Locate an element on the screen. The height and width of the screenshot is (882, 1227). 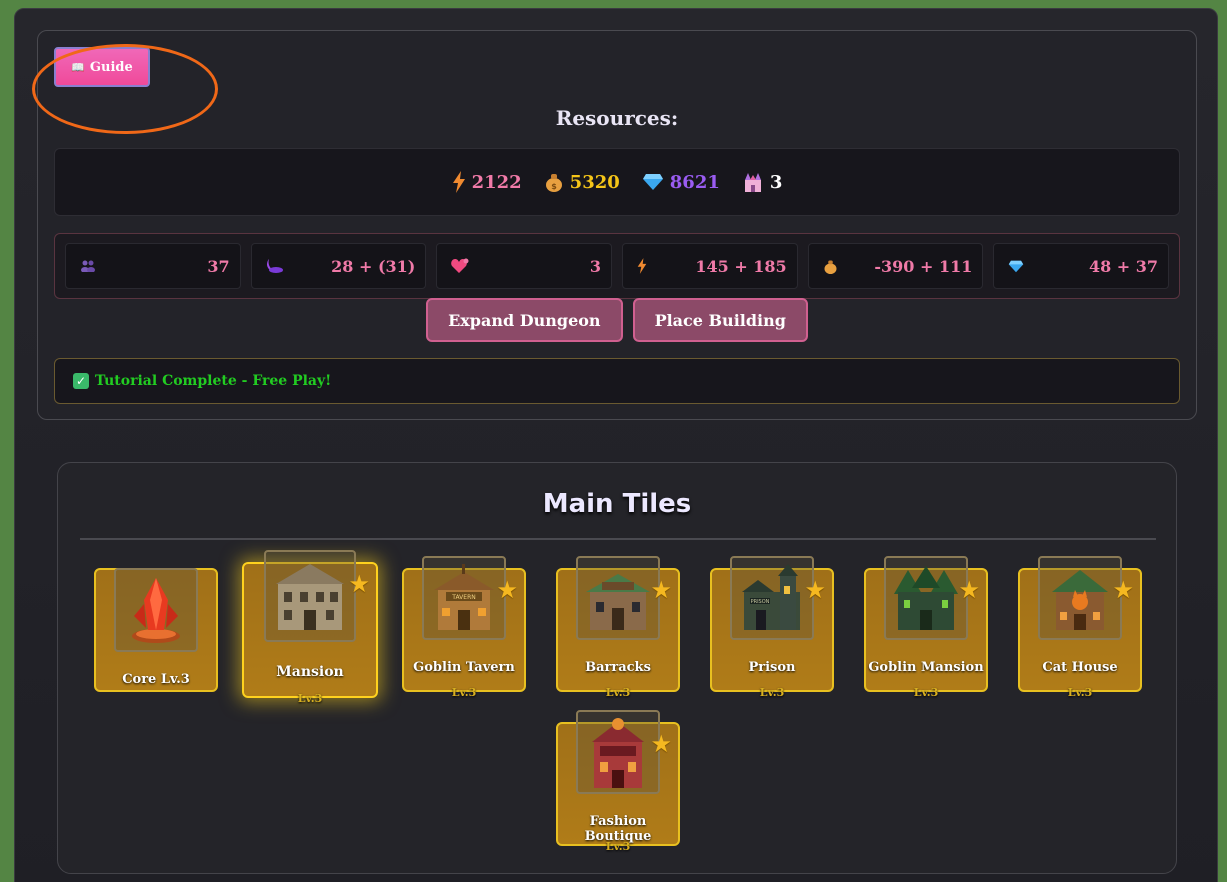
stat-value: 3 is located at coordinates (595, 266).